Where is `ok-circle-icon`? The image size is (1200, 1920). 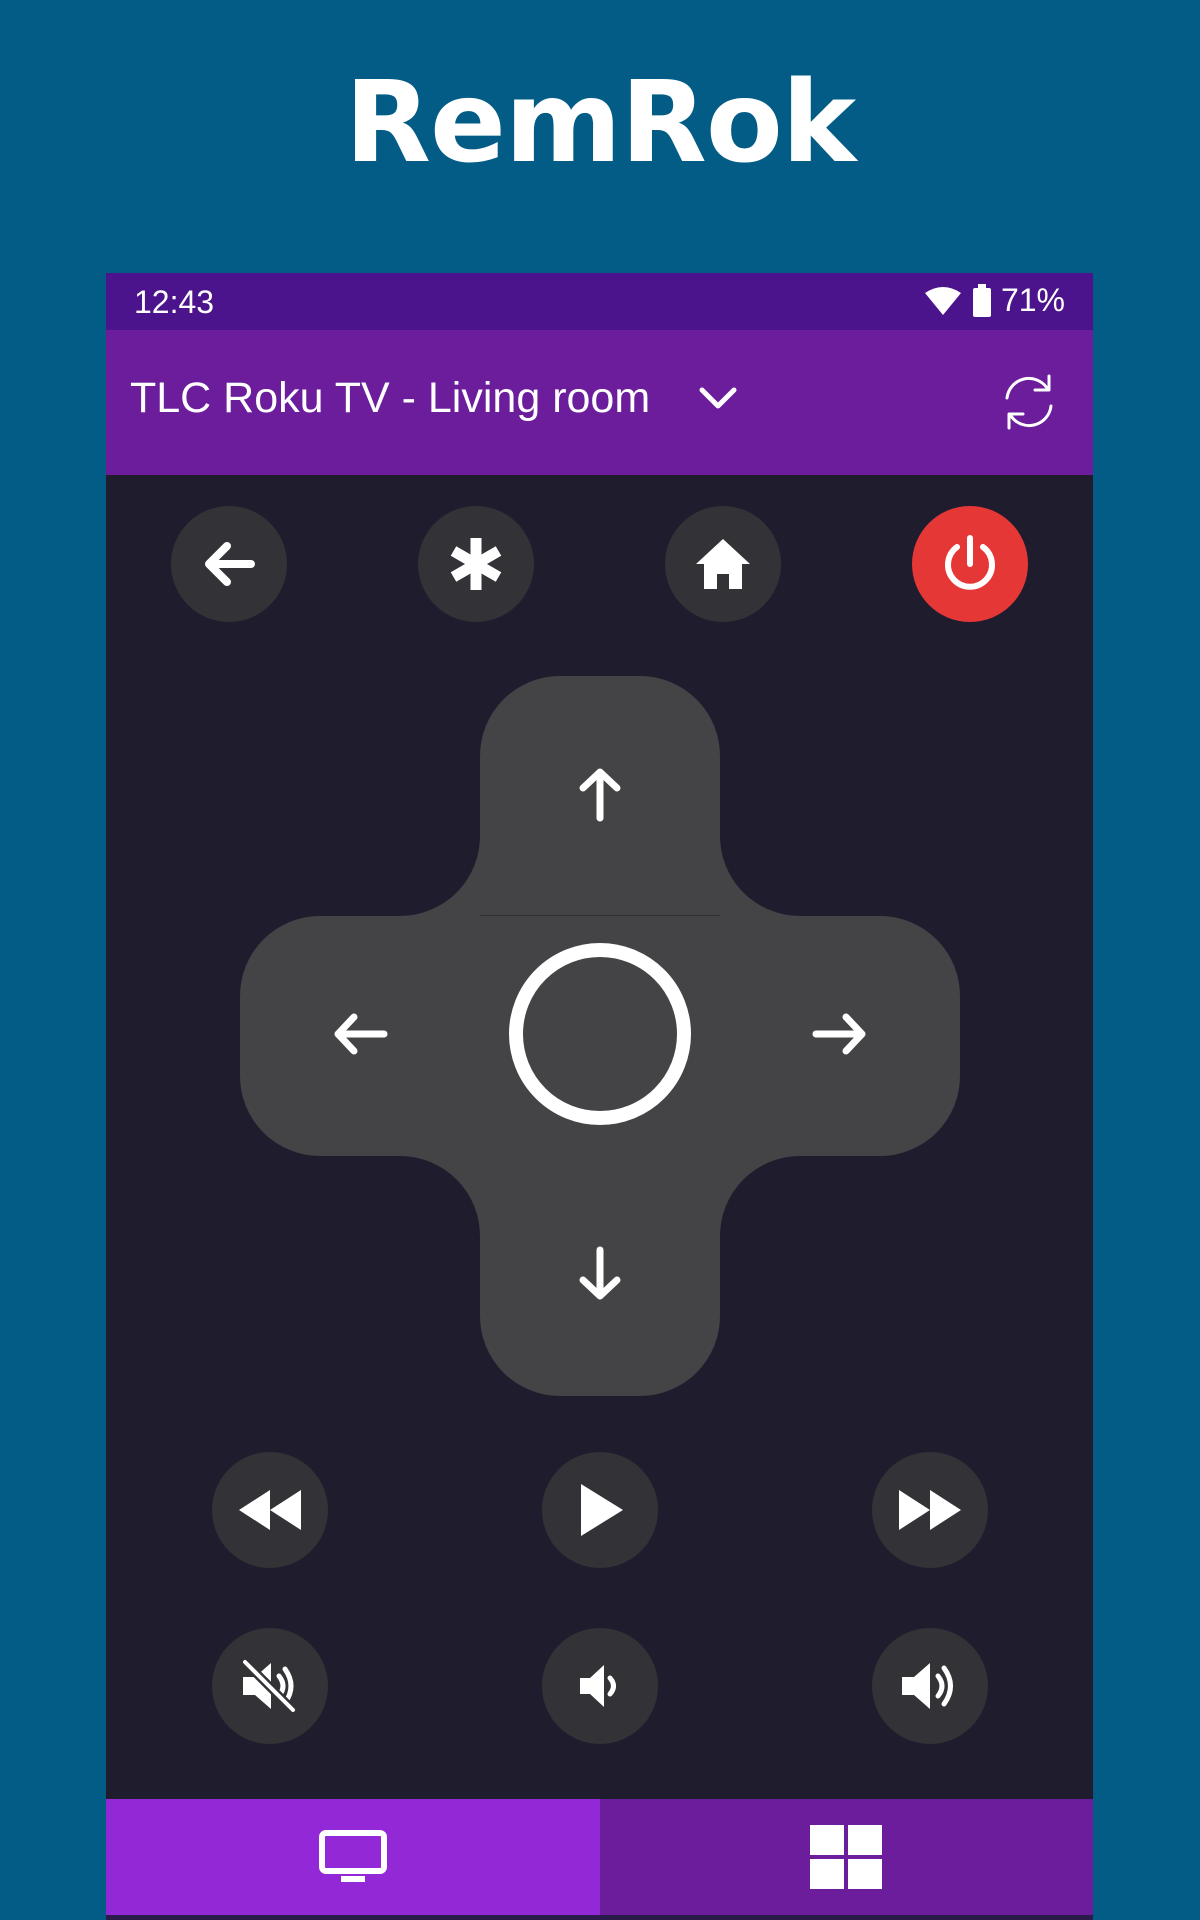 ok-circle-icon is located at coordinates (600, 1036).